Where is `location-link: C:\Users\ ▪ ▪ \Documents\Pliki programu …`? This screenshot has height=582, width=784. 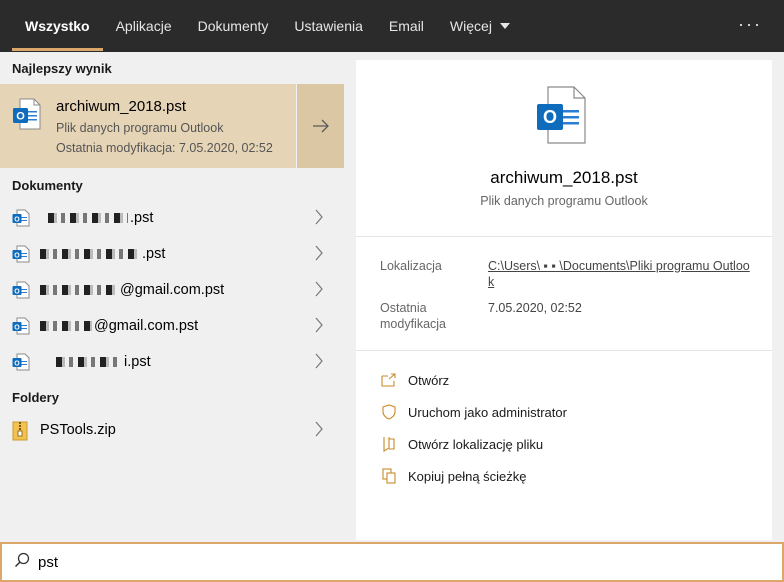
location-link: C:\Users\ ▪ ▪ \Documents\Pliki programu … is located at coordinates (619, 274).